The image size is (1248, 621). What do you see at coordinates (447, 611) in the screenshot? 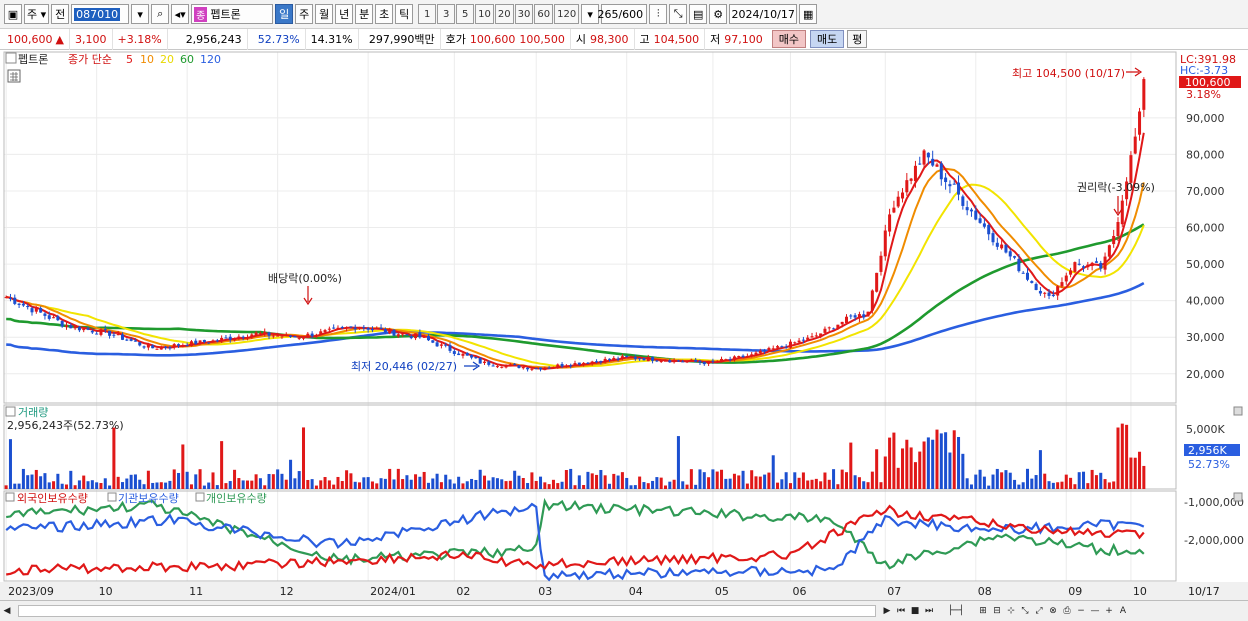
I see `scroll-track` at bounding box center [447, 611].